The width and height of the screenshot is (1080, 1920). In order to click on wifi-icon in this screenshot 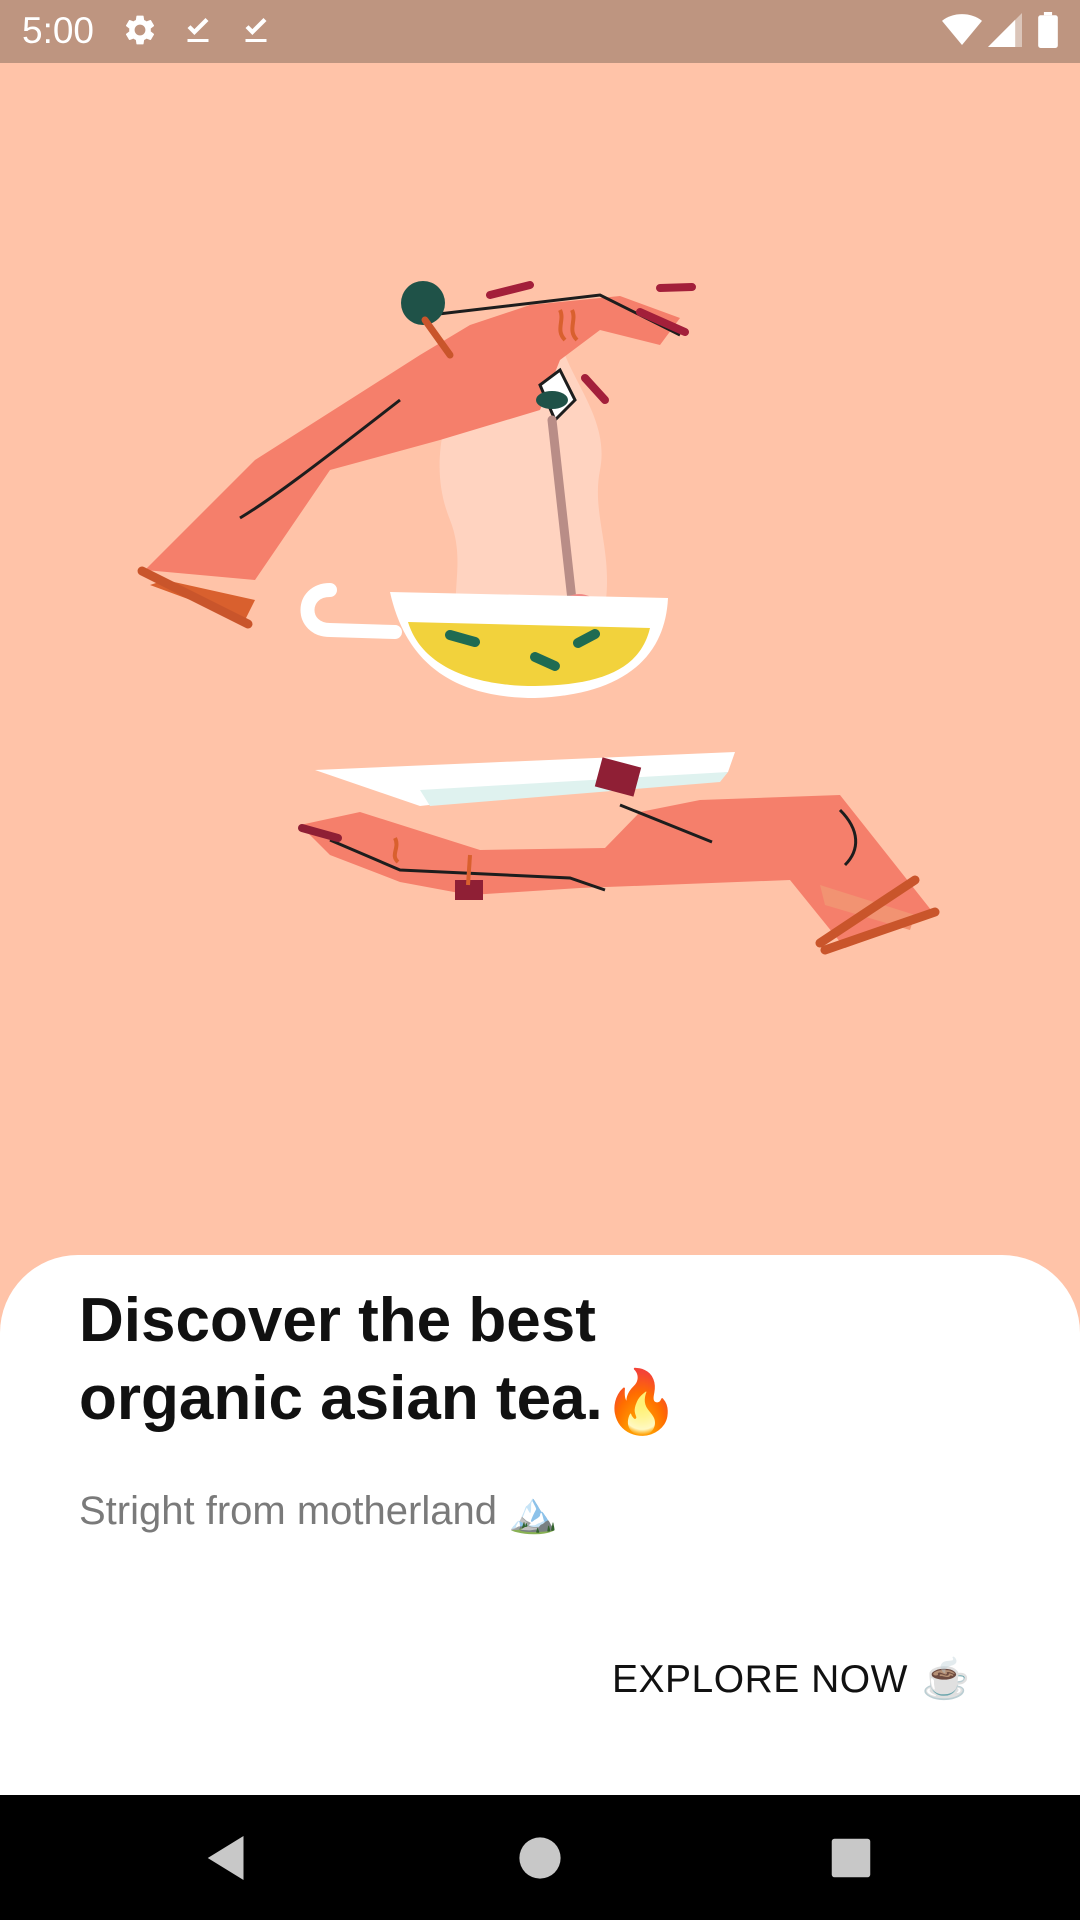, I will do `click(962, 32)`.